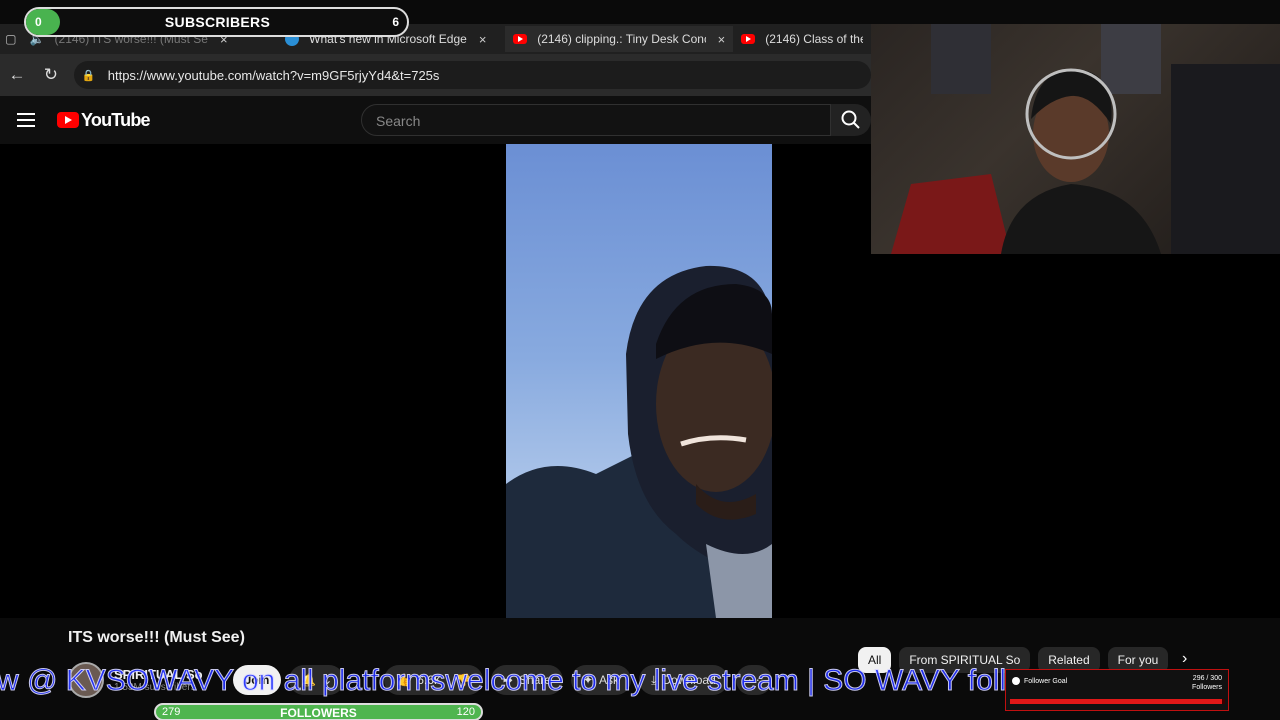  I want to click on webcam-overlay, so click(1075, 139).